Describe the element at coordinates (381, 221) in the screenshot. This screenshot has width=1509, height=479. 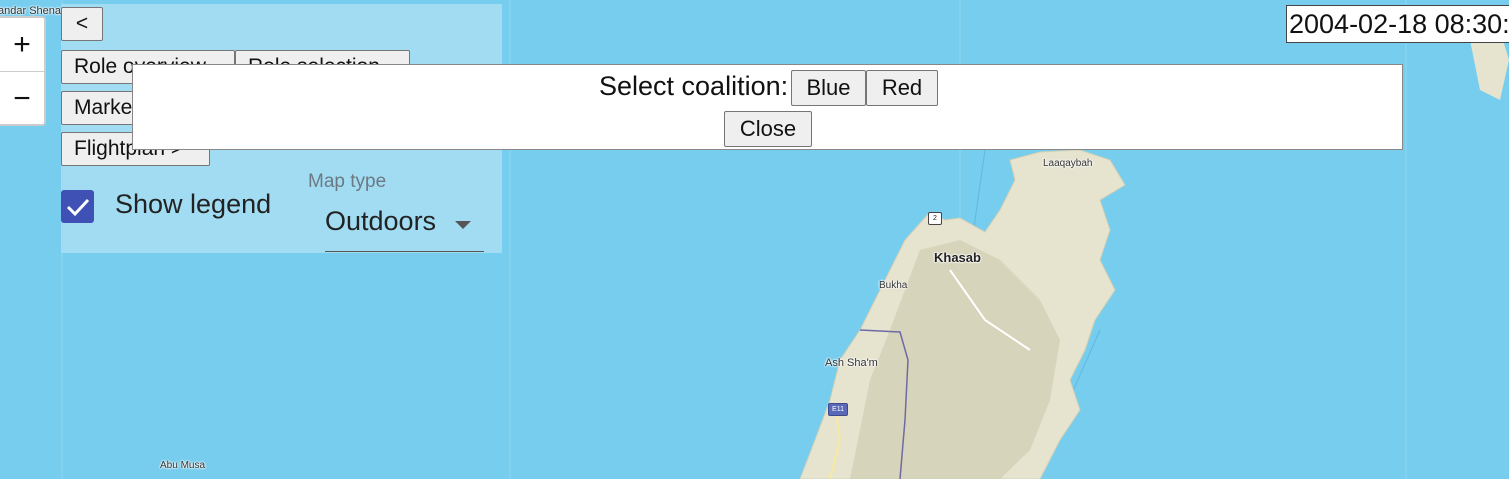
I see `map-type-value: Outdoors` at that location.